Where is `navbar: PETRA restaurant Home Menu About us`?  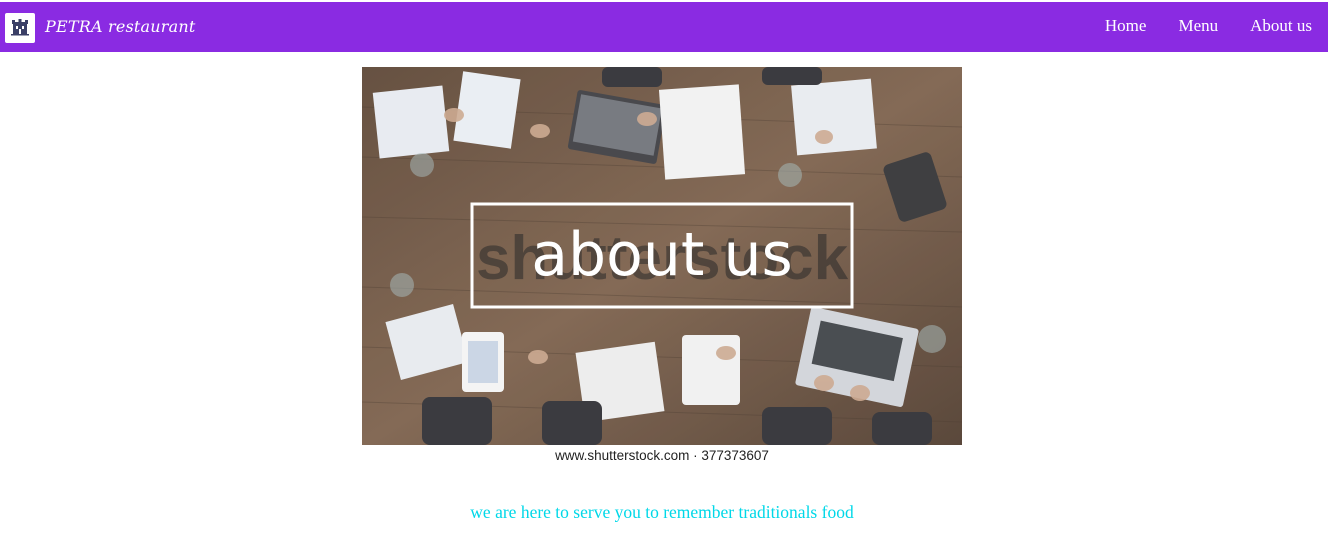
navbar: PETRA restaurant Home Menu About us is located at coordinates (664, 27).